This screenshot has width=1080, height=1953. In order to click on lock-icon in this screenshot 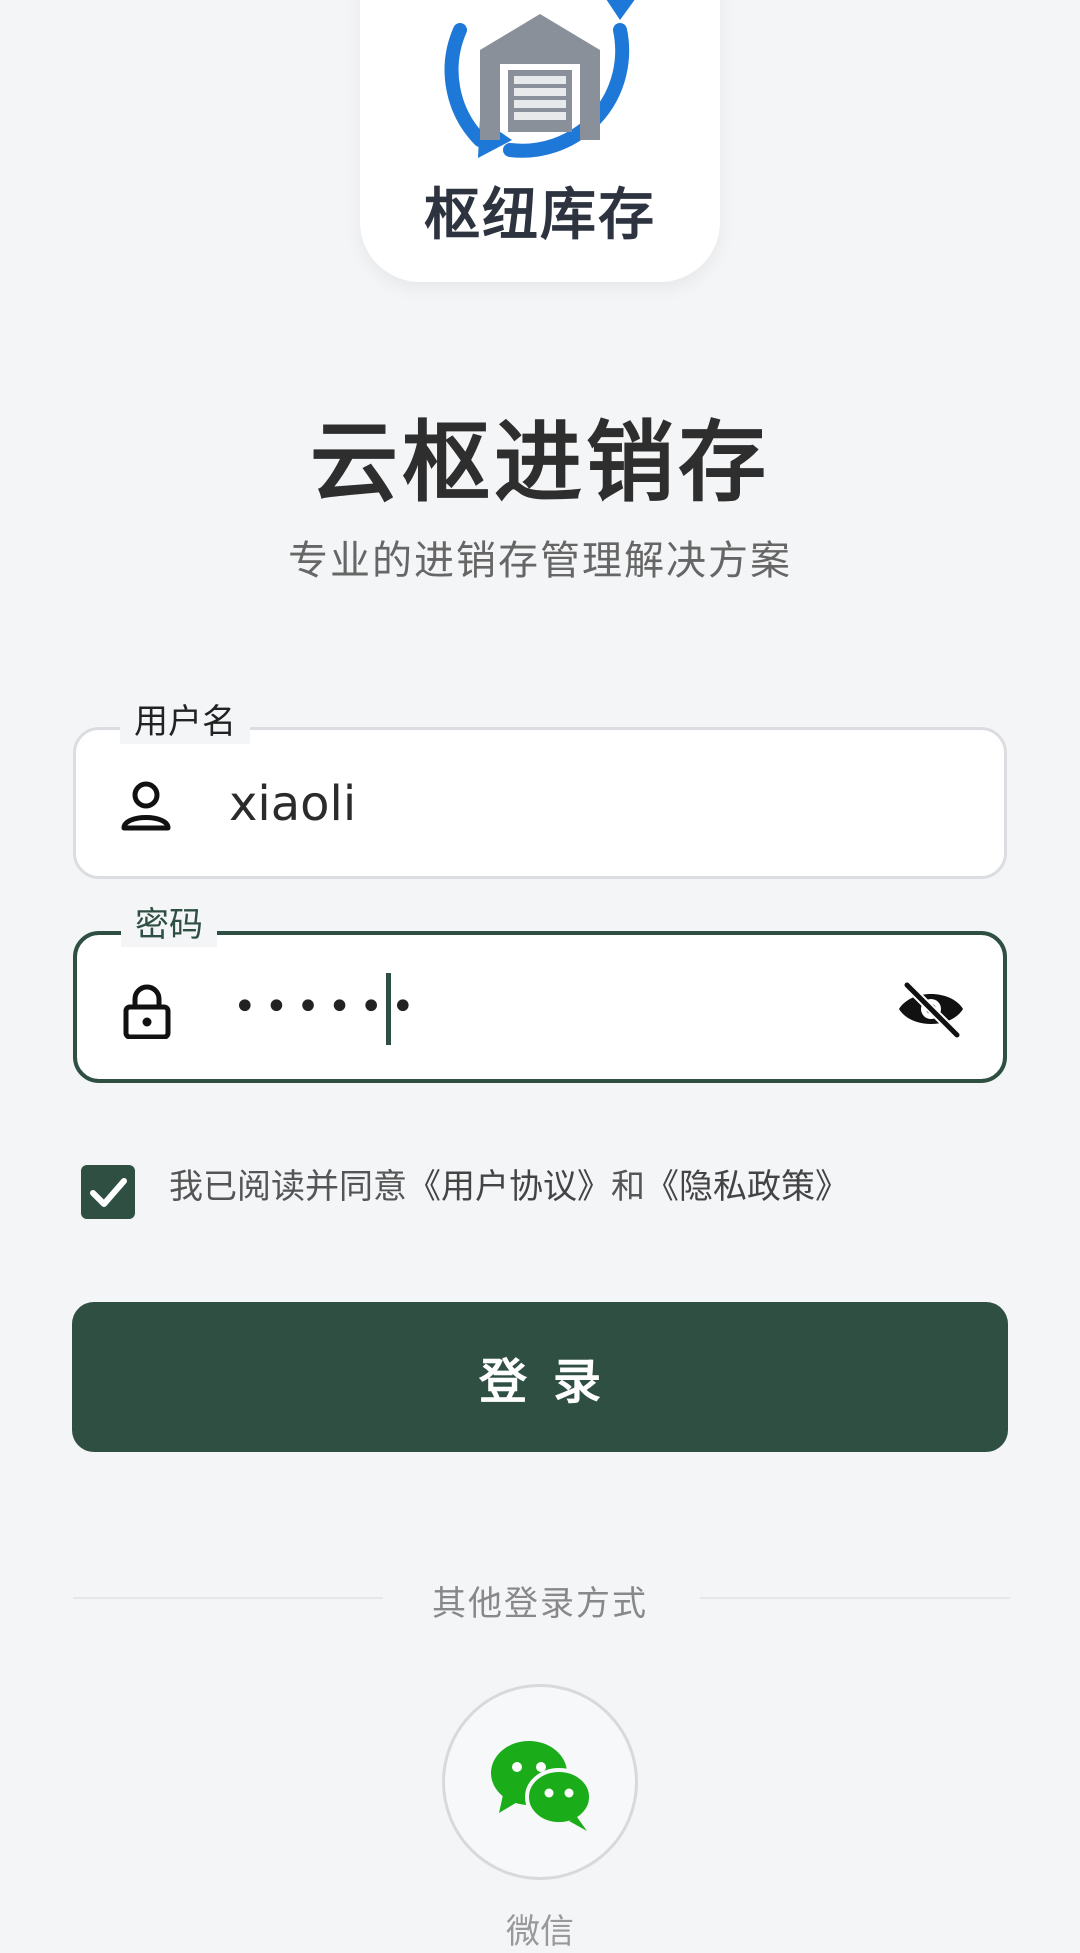, I will do `click(147, 1011)`.